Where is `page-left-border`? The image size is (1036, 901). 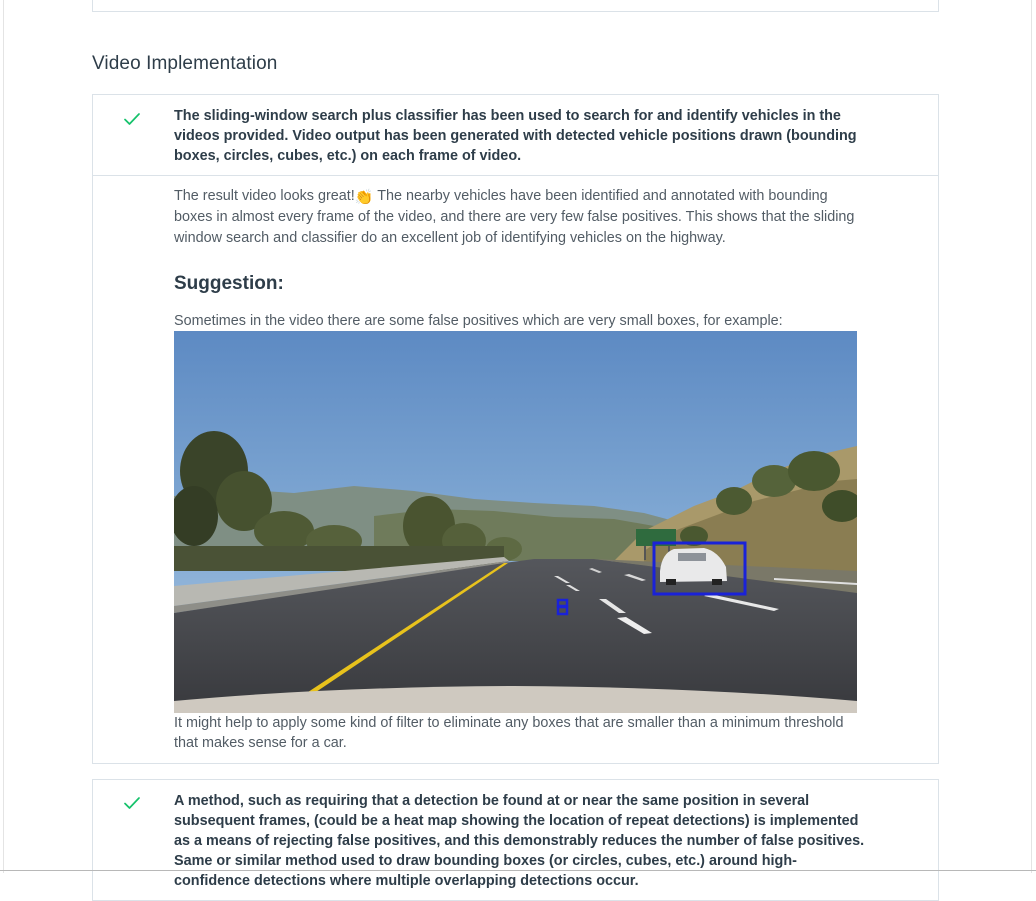 page-left-border is located at coordinates (3, 436).